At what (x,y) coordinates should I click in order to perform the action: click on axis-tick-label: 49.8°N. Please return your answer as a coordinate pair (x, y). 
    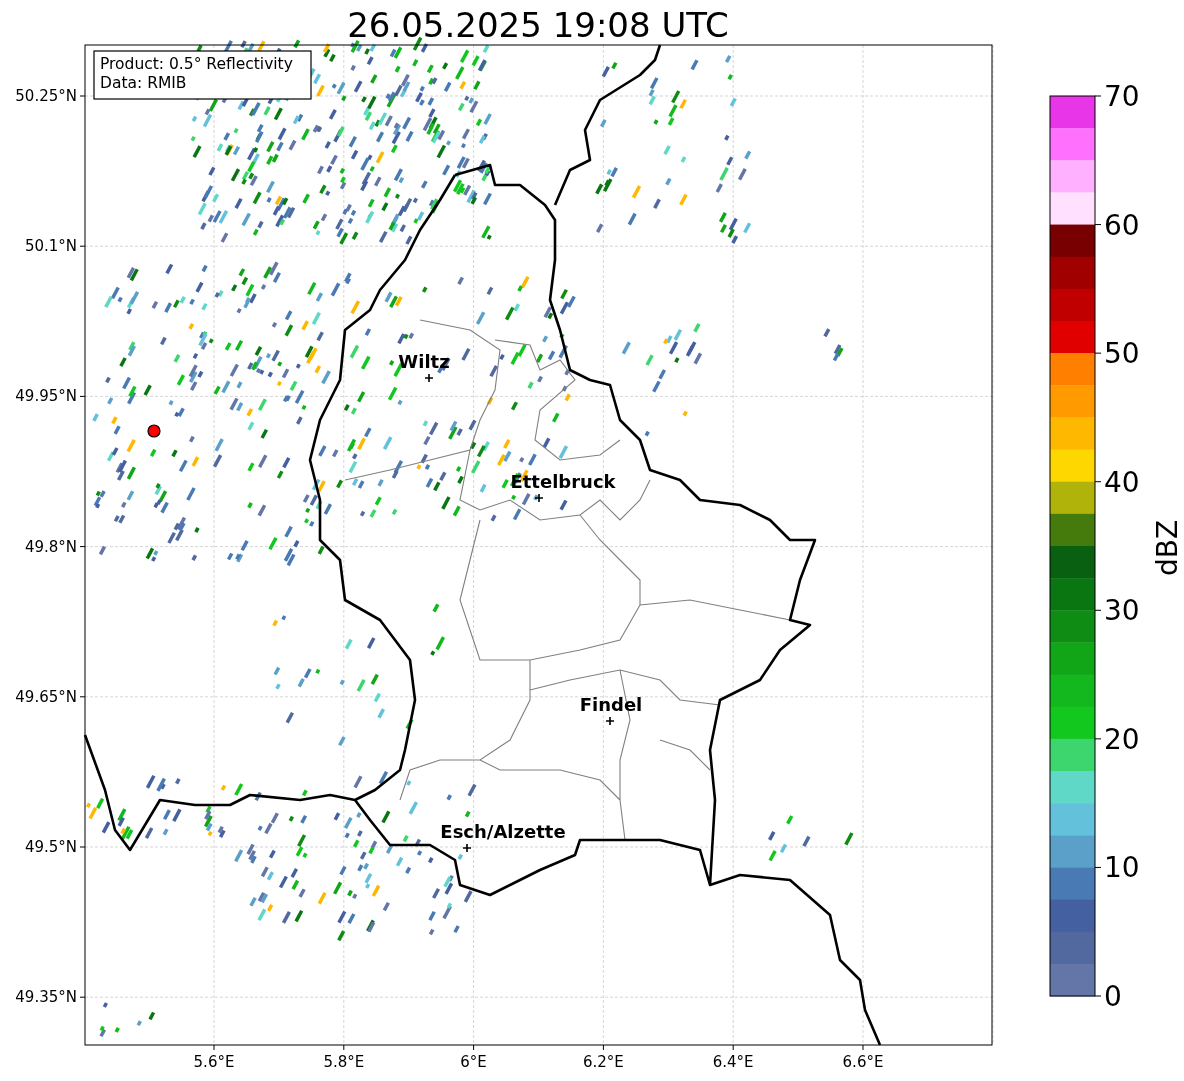
    Looking at the image, I should click on (50, 546).